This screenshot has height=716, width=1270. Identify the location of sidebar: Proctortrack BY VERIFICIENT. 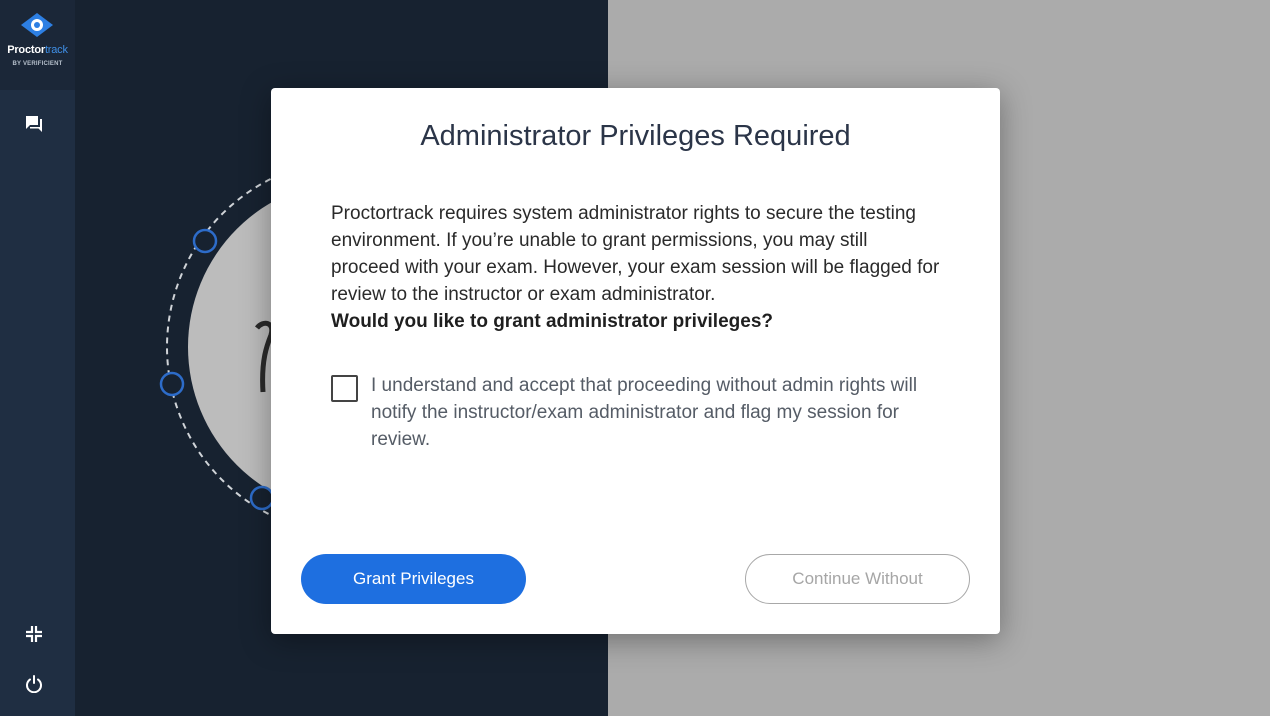
(37, 358).